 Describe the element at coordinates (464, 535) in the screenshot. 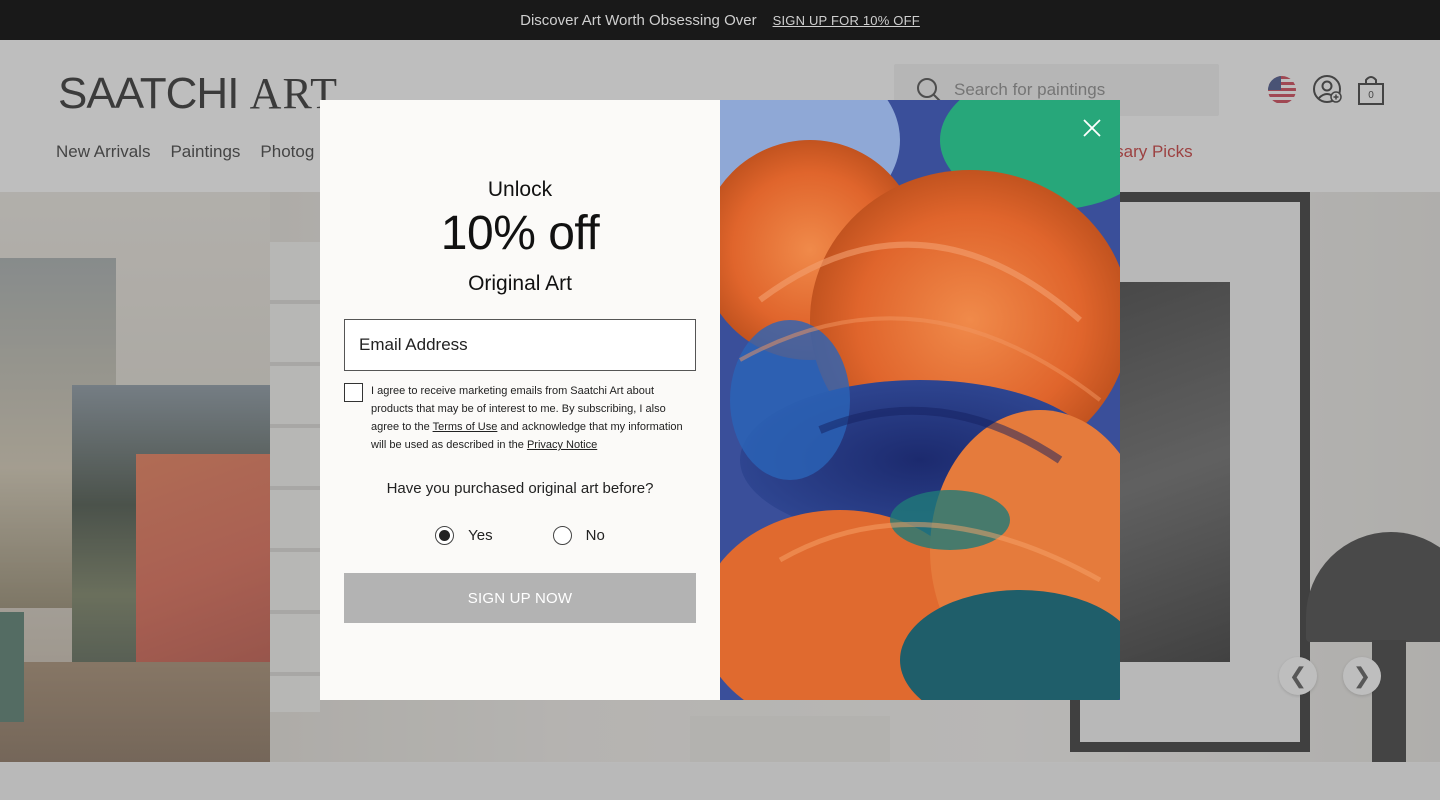

I see `radio-yes: Yes` at that location.